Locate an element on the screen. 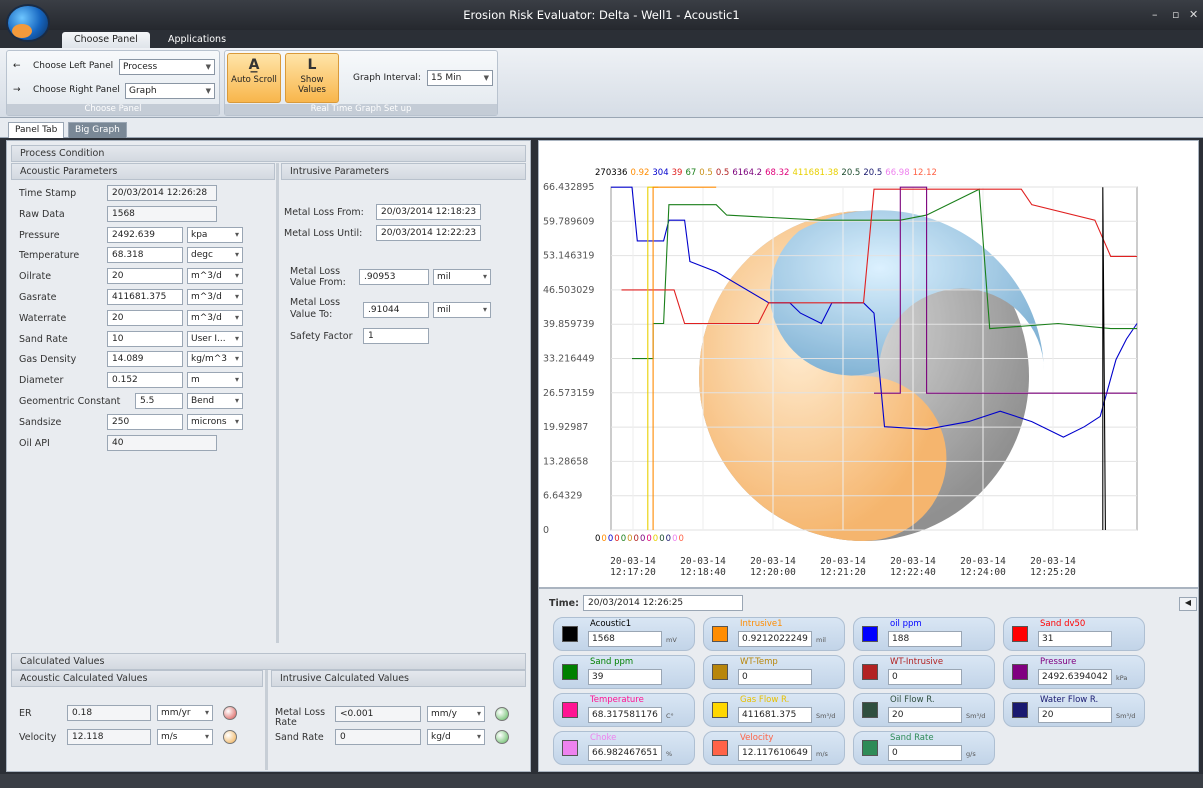  app-logo-icon is located at coordinates (28, 23).